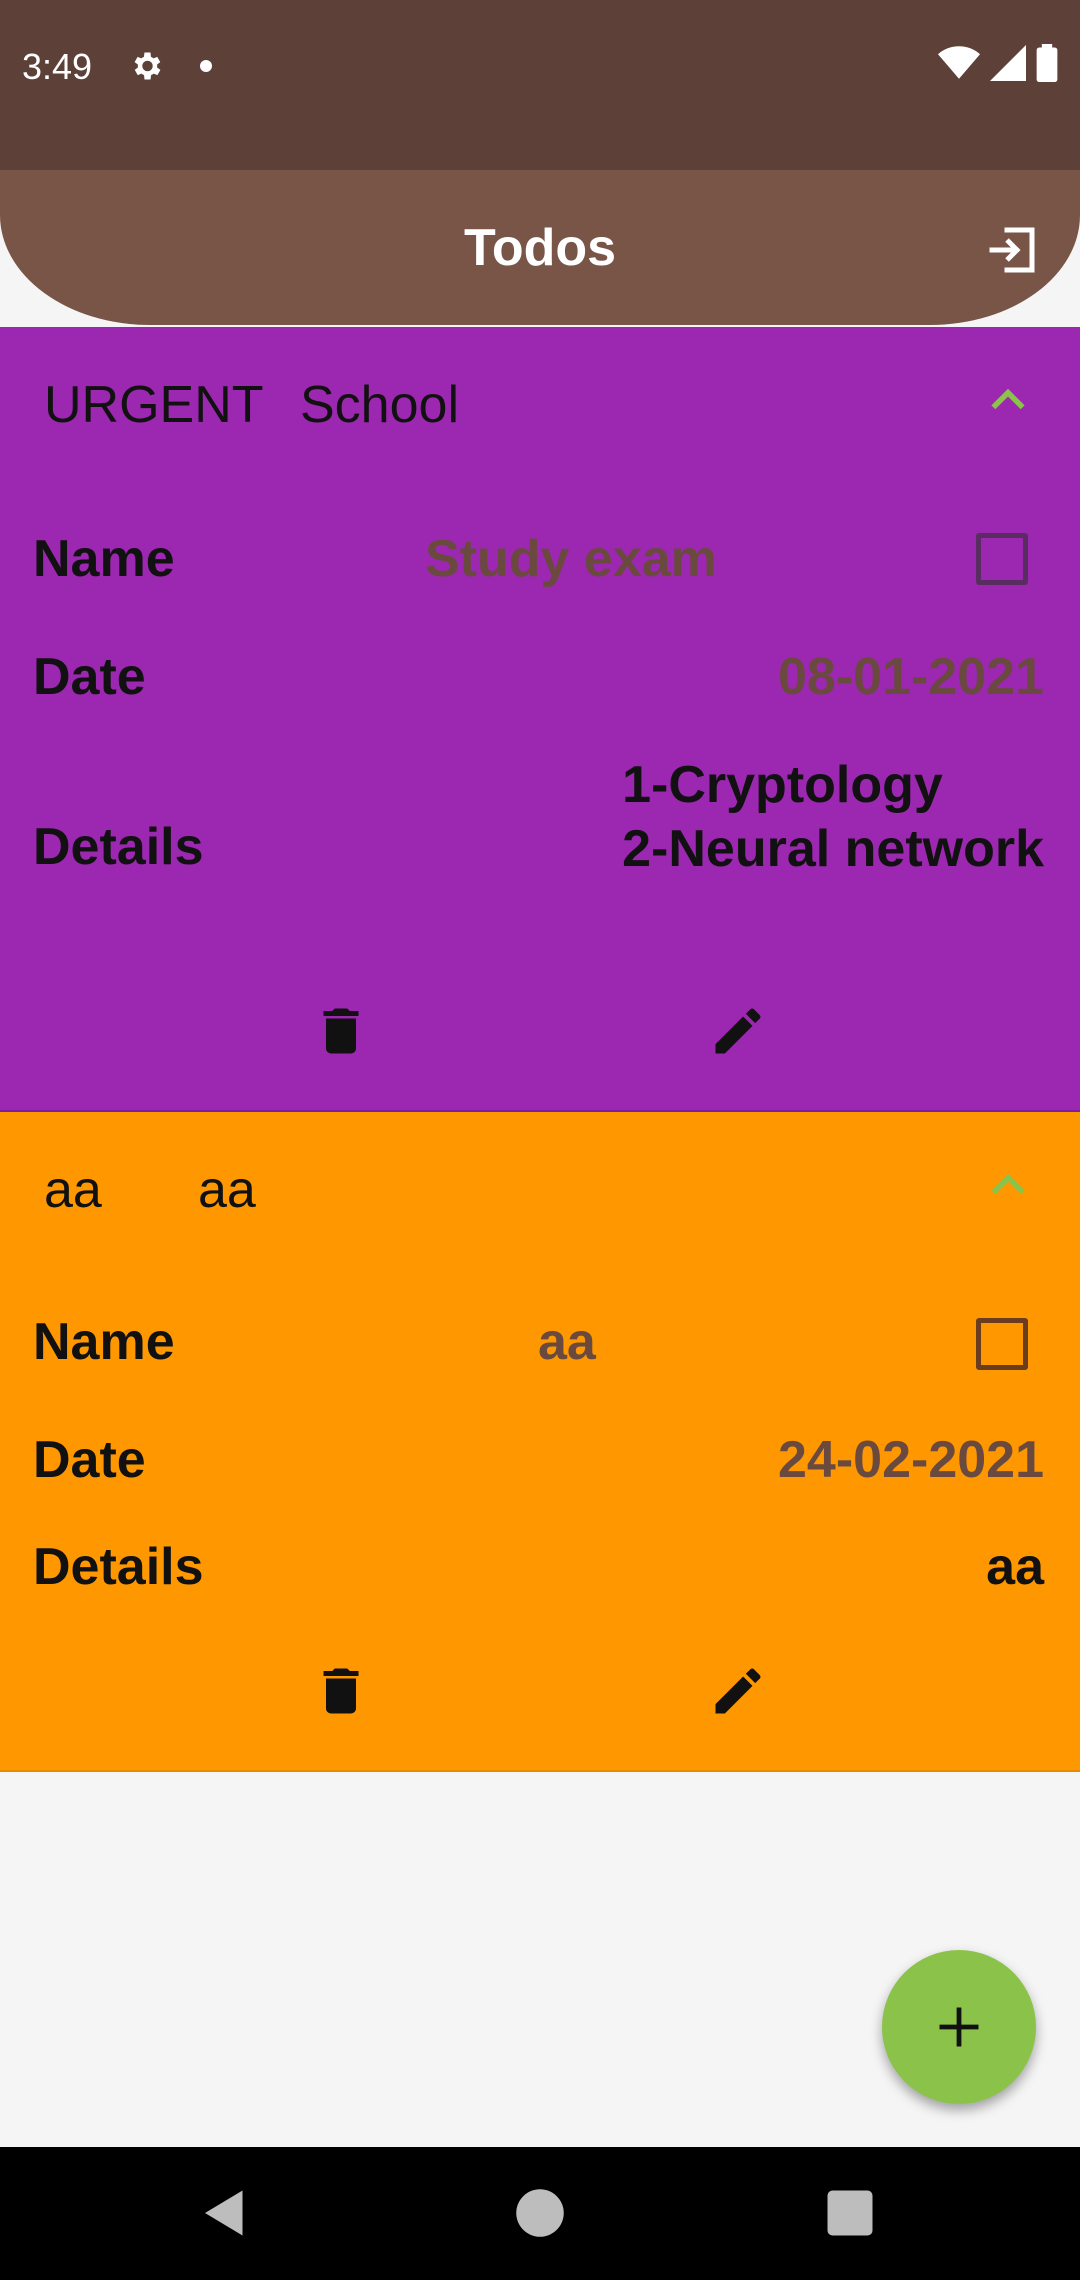  What do you see at coordinates (833, 817) in the screenshot?
I see `todo-details: 1-Cryptology 2-Neural network` at bounding box center [833, 817].